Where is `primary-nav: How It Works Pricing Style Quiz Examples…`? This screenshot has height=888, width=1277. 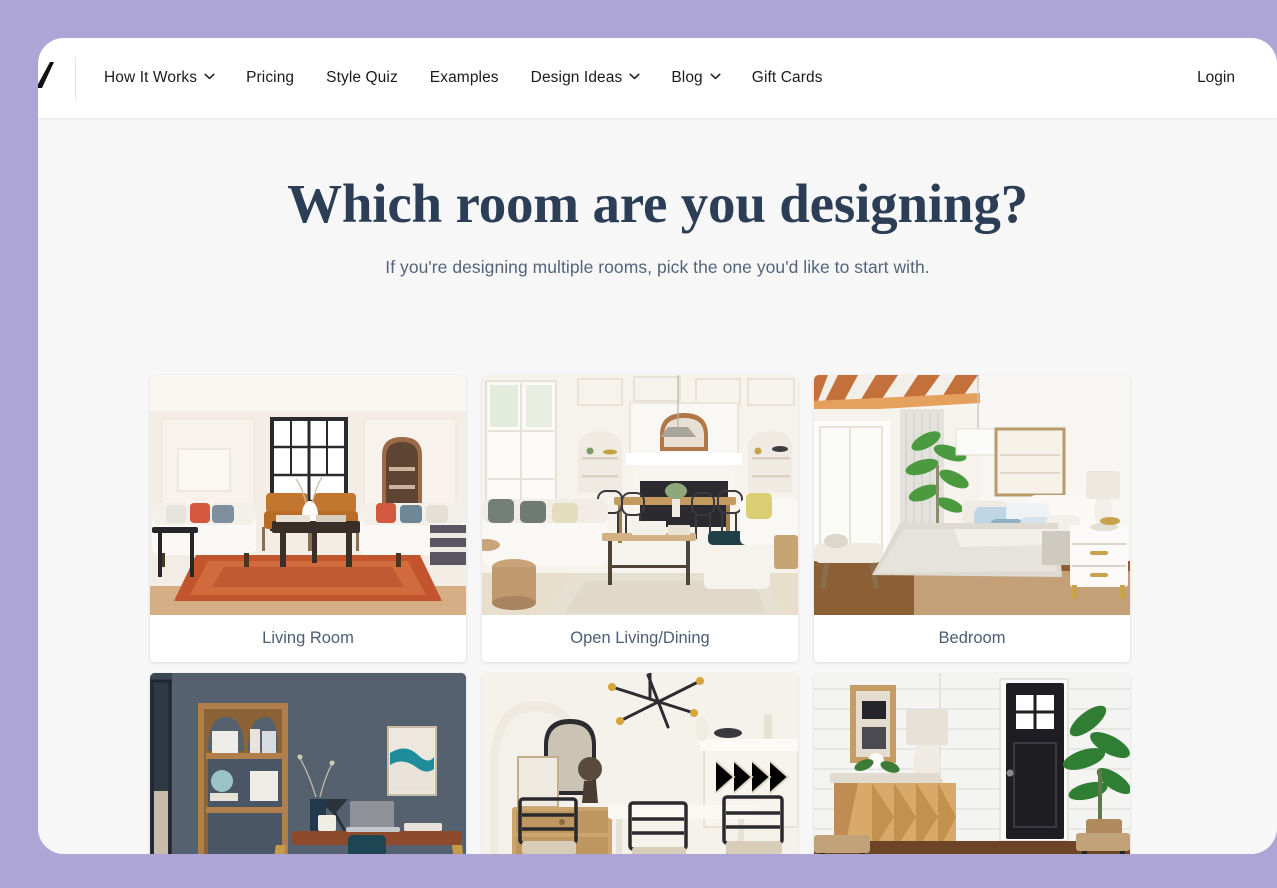
primary-nav: How It Works Pricing Style Quiz Examples… is located at coordinates (471, 78).